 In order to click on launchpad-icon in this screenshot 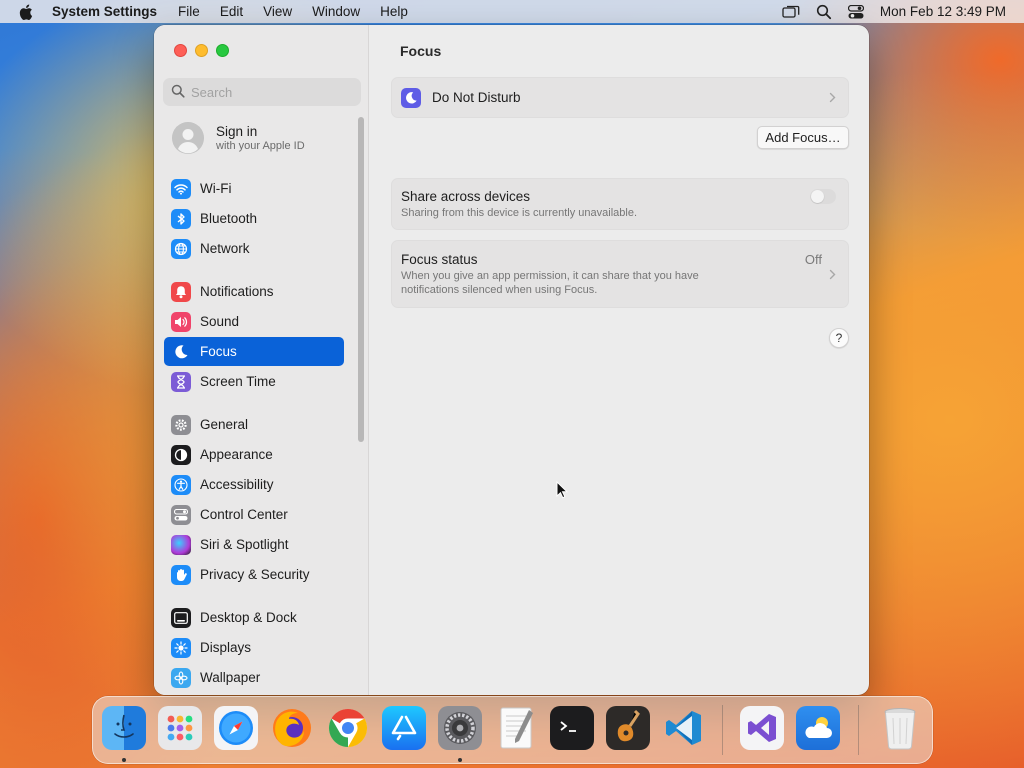, I will do `click(180, 728)`.